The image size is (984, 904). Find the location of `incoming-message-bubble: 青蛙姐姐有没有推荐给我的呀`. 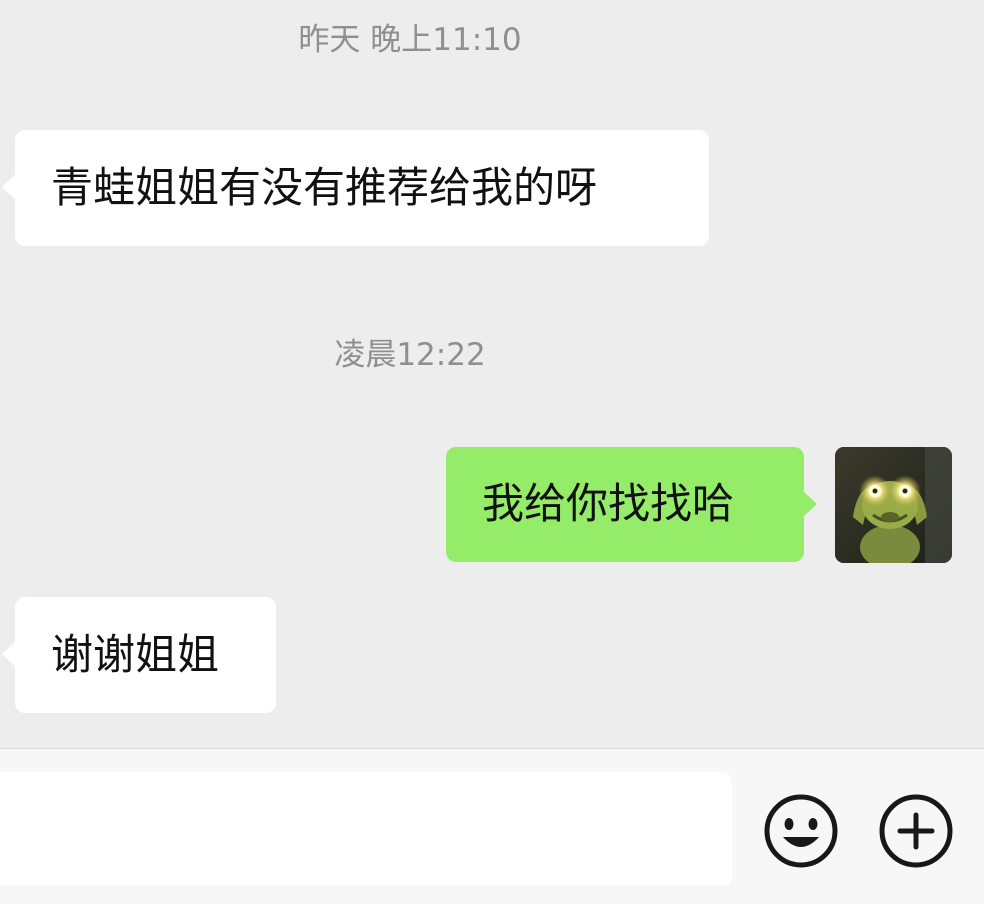

incoming-message-bubble: 青蛙姐姐有没有推荐给我的呀 is located at coordinates (355, 188).